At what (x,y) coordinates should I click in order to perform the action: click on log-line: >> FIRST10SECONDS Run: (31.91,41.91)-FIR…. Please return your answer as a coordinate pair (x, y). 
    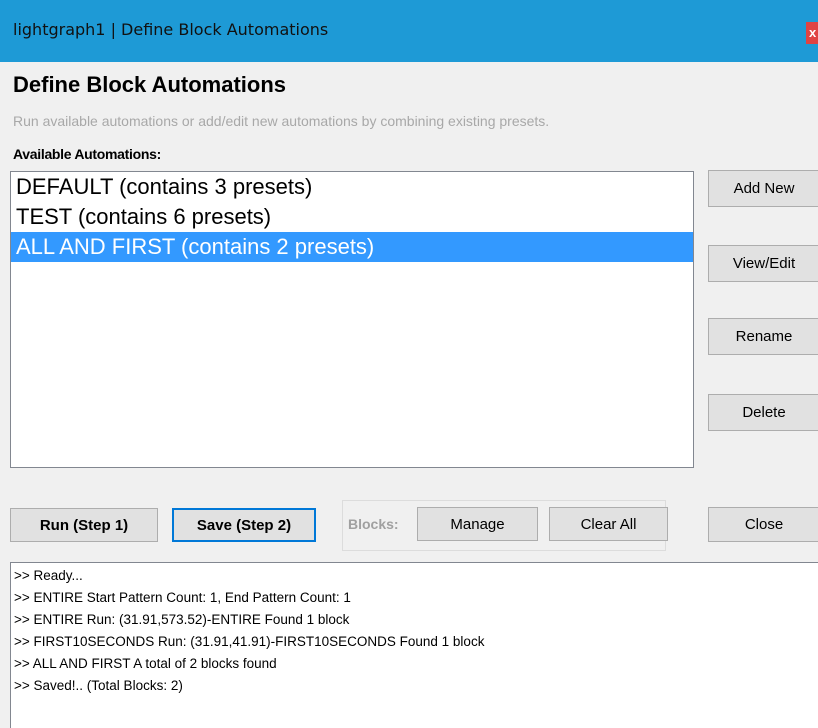
    Looking at the image, I should click on (249, 641).